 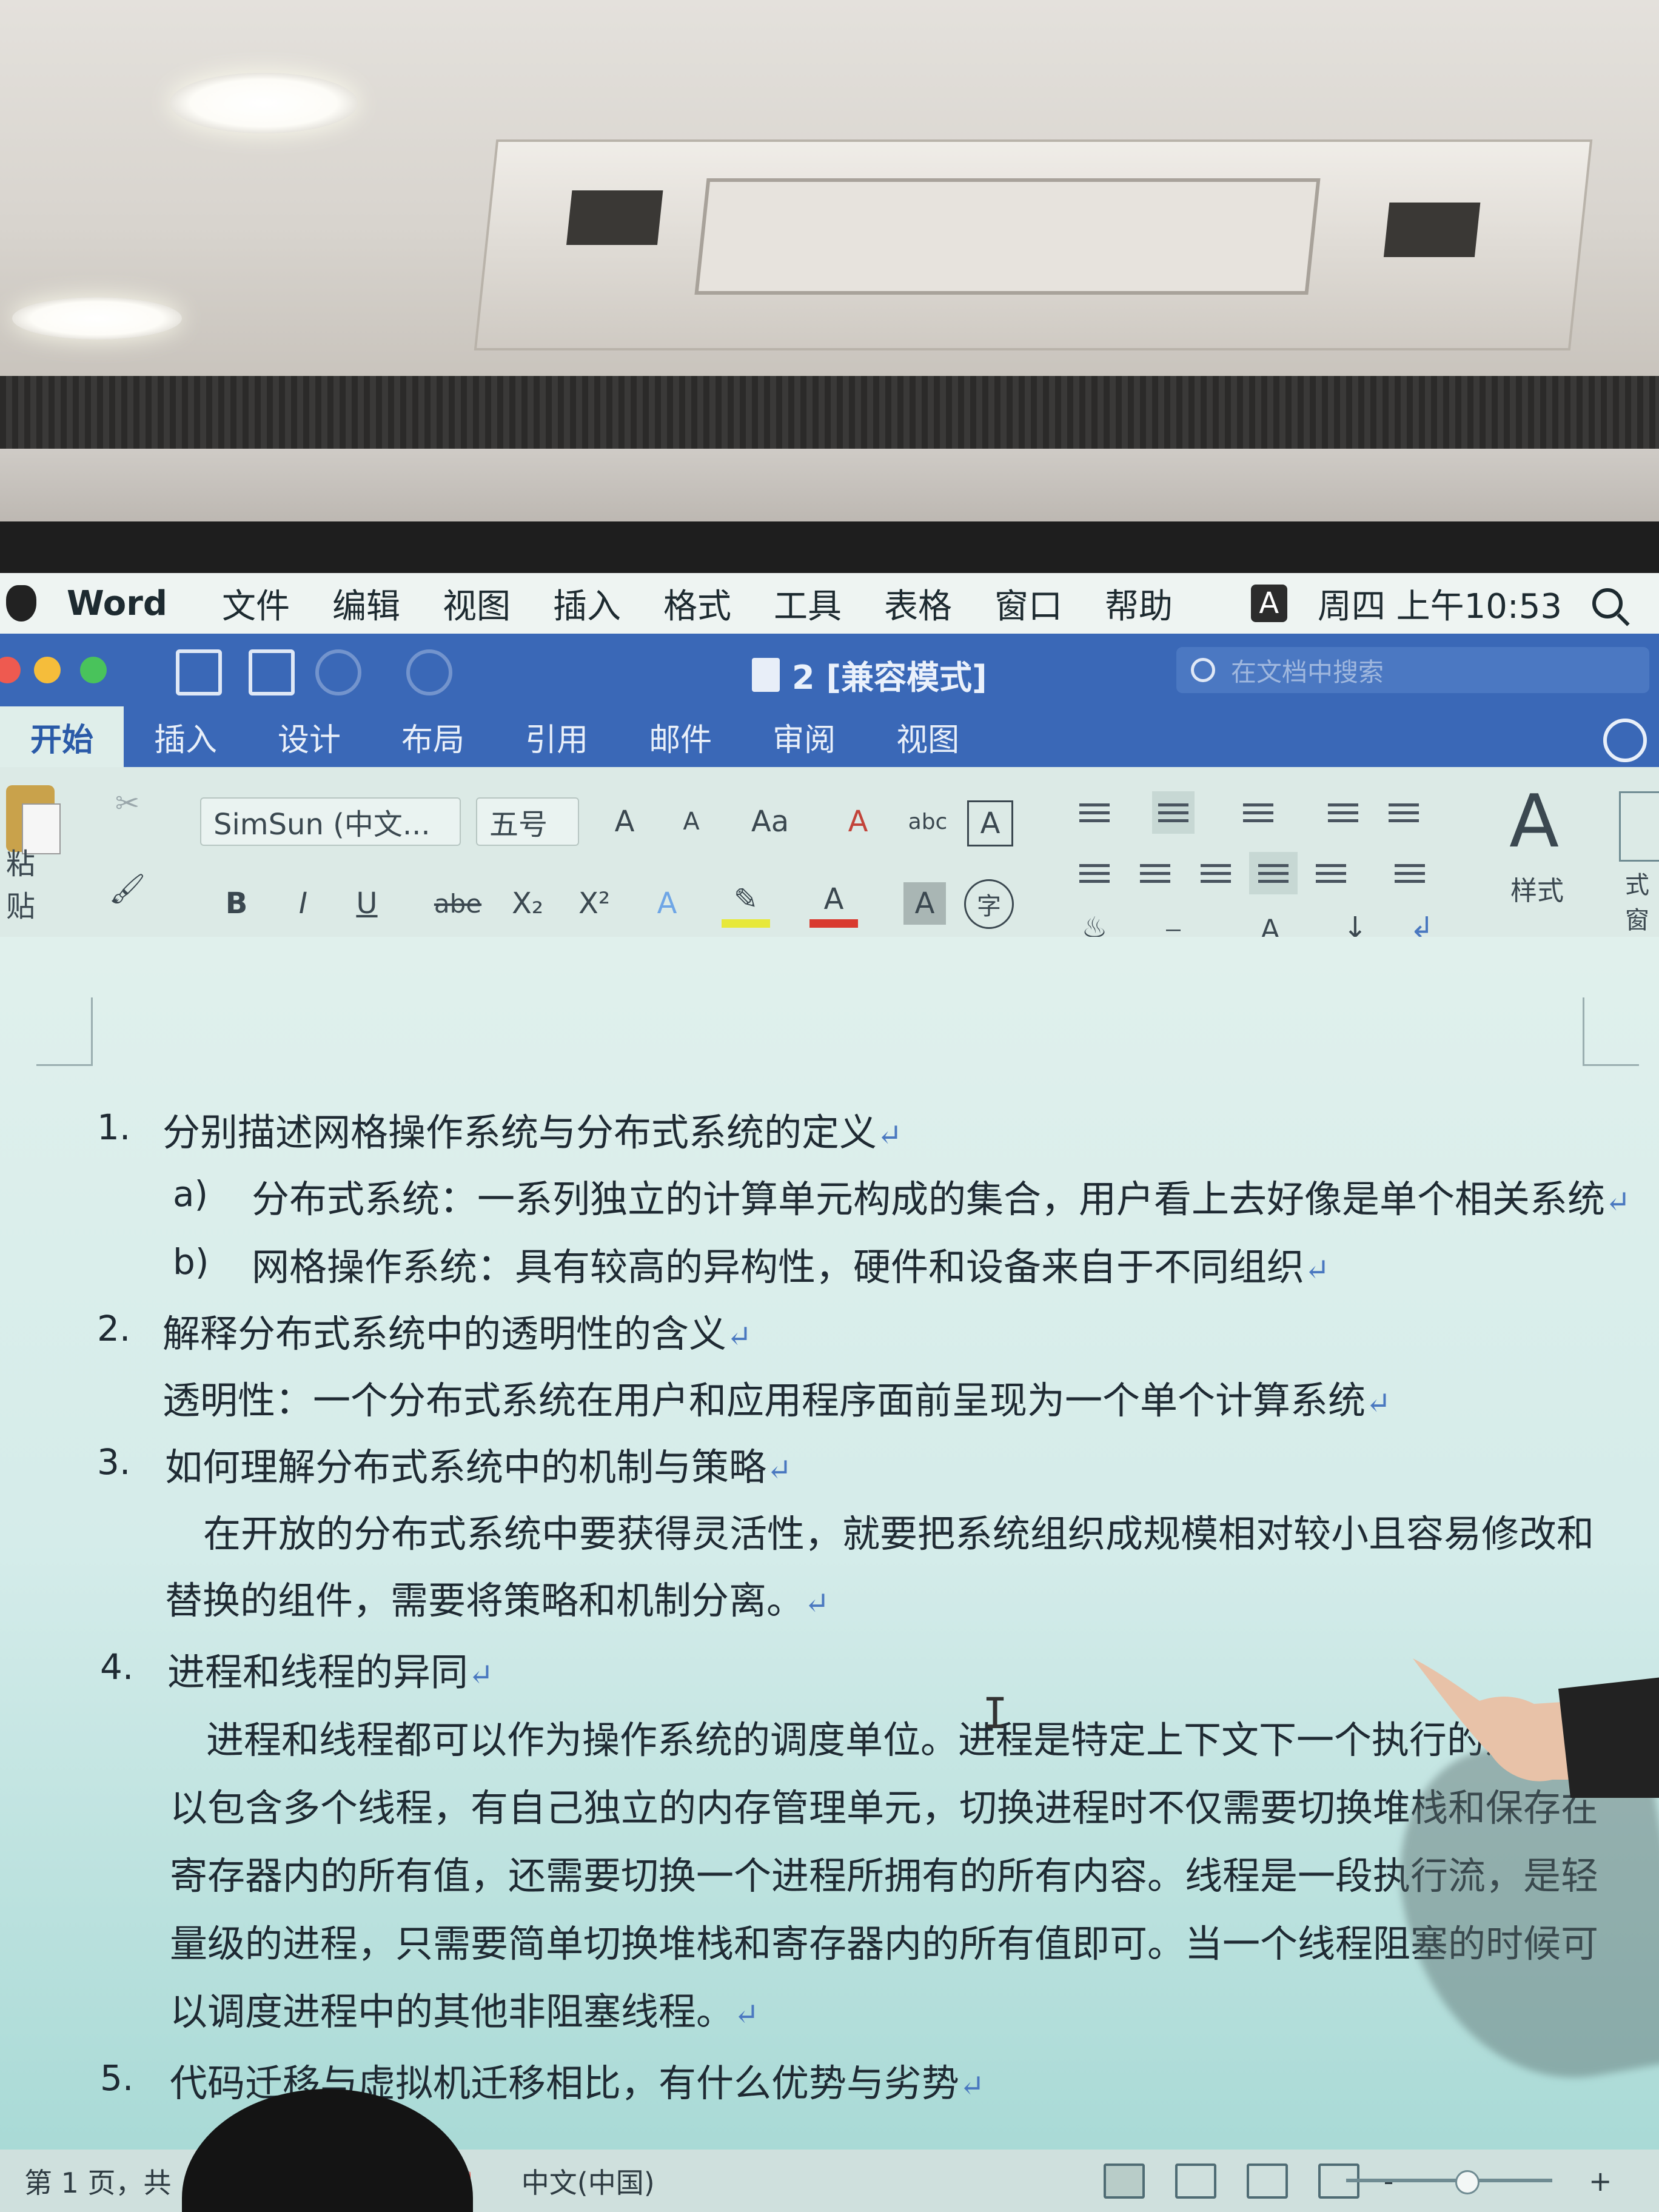 What do you see at coordinates (117, 603) in the screenshot?
I see `app-menu: Word` at bounding box center [117, 603].